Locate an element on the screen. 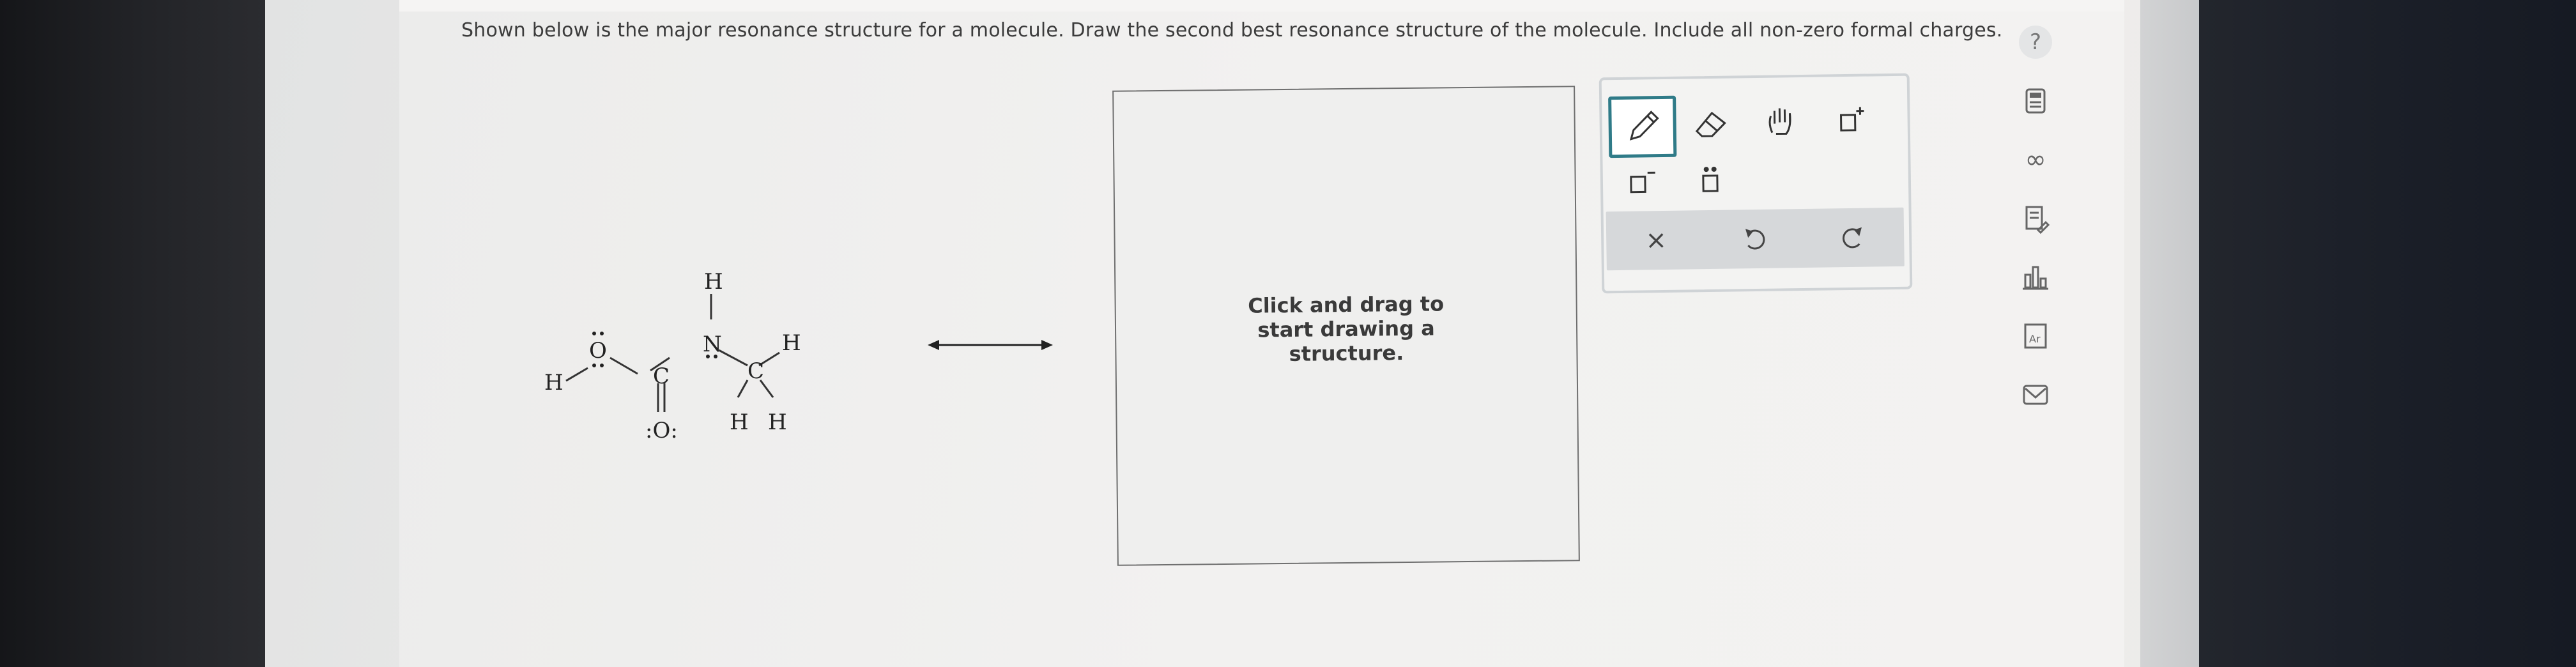 The height and width of the screenshot is (667, 2576). resonance-arrow is located at coordinates (990, 345).